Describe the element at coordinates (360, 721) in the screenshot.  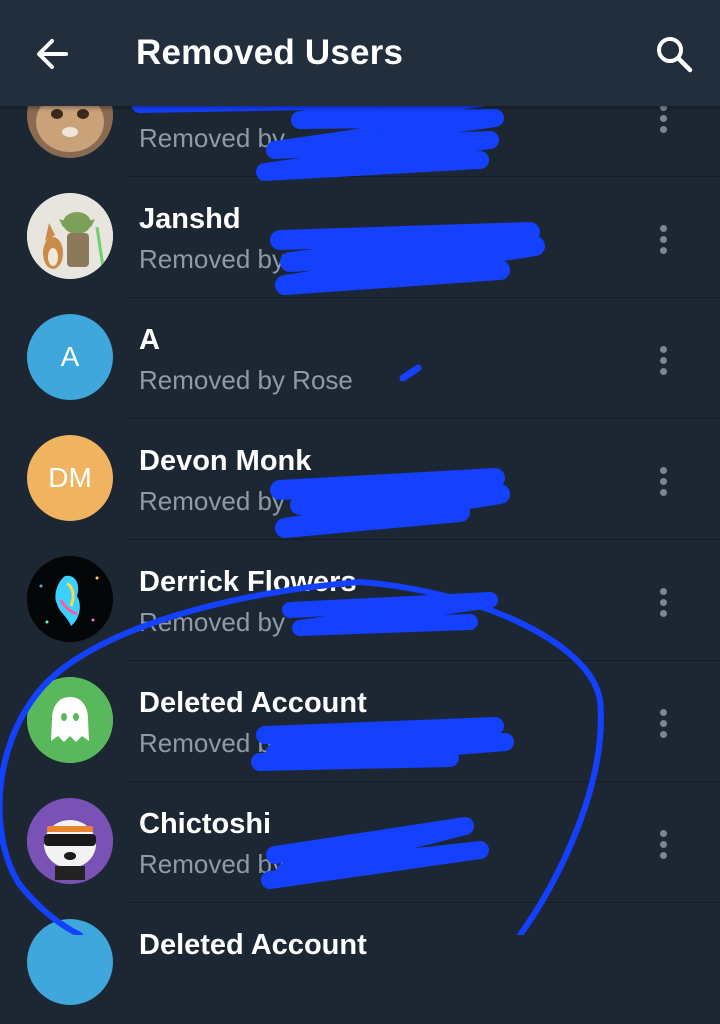
I see `list-item: Deleted Account Removed by` at that location.